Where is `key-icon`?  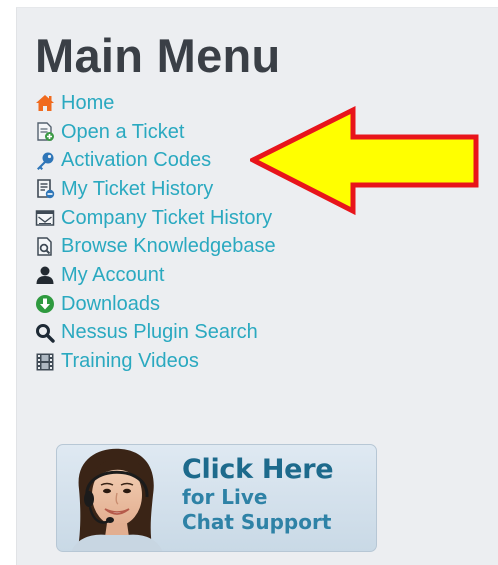
key-icon is located at coordinates (45, 161).